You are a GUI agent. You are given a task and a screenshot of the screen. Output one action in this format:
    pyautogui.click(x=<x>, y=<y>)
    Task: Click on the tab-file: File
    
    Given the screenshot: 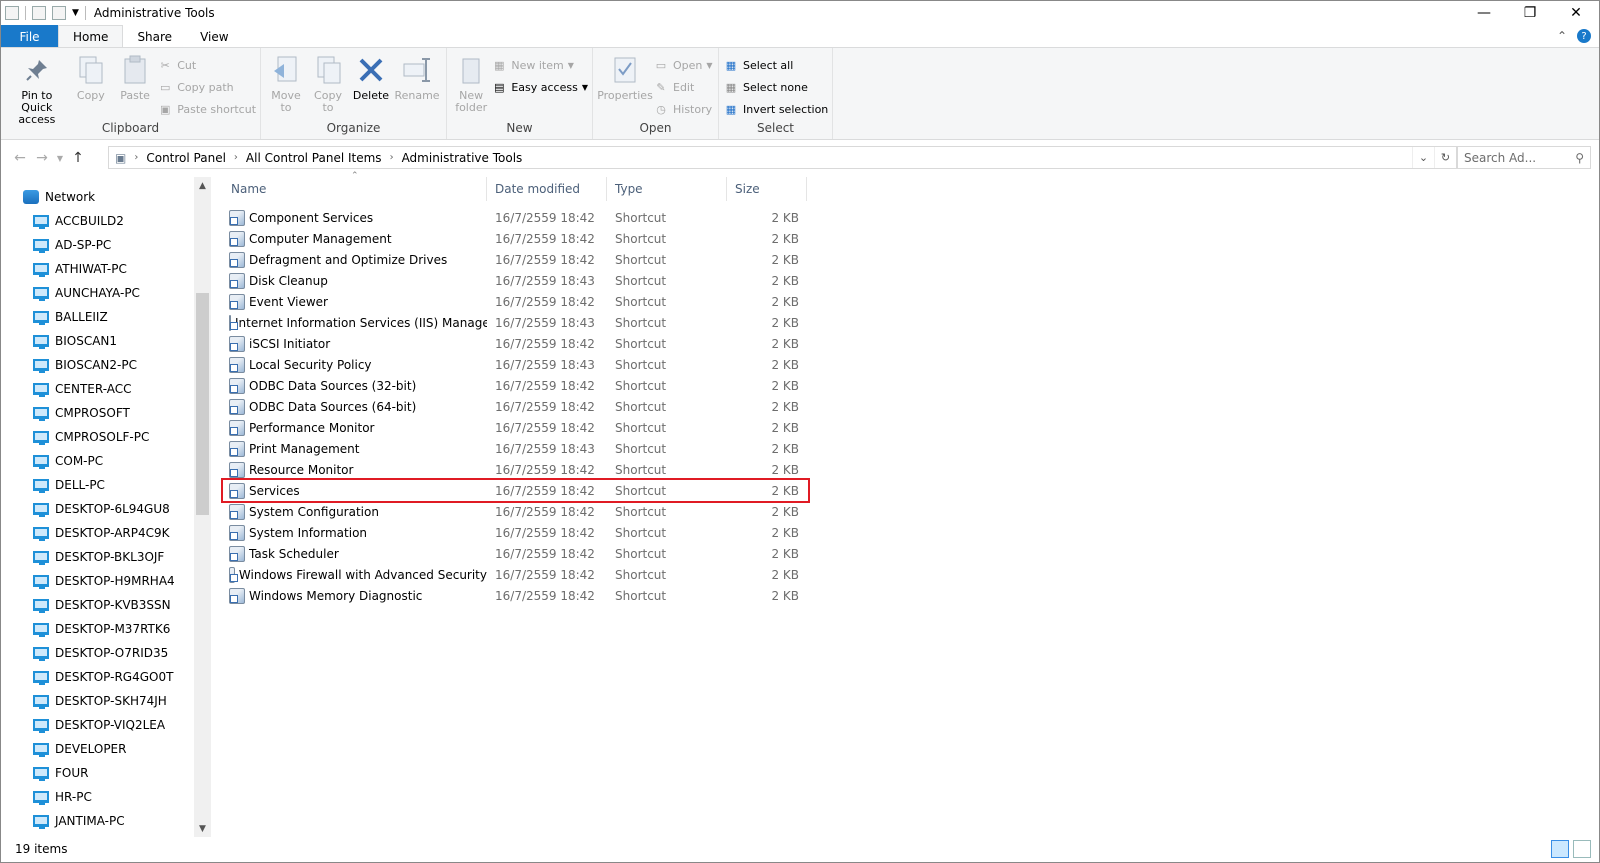 What is the action you would take?
    pyautogui.click(x=29, y=36)
    